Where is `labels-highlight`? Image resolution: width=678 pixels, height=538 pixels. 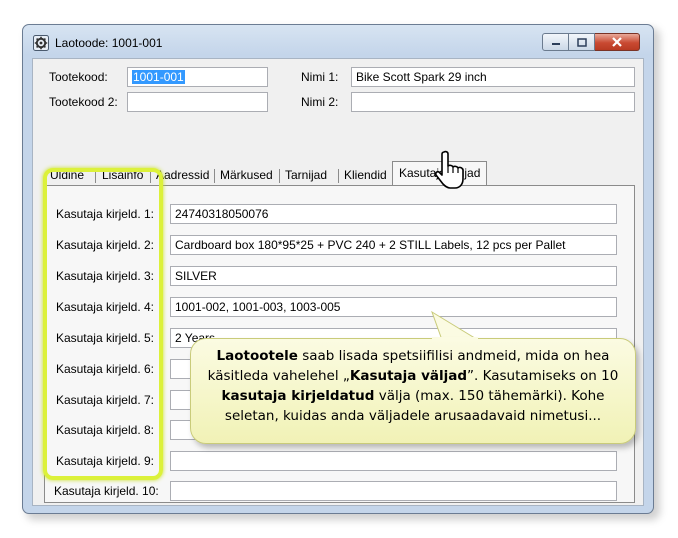
labels-highlight is located at coordinates (103, 324).